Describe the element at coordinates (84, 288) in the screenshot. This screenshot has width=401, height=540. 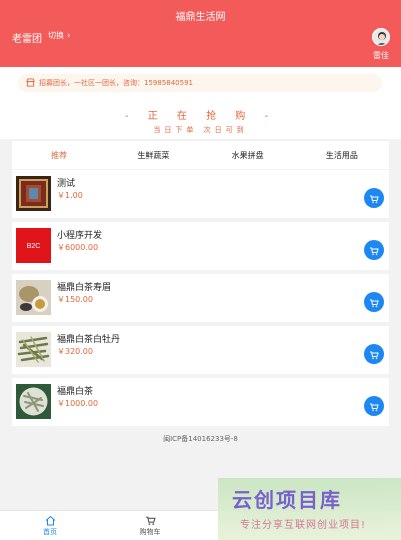
I see `product-name: 福鼎白茶寿眉` at that location.